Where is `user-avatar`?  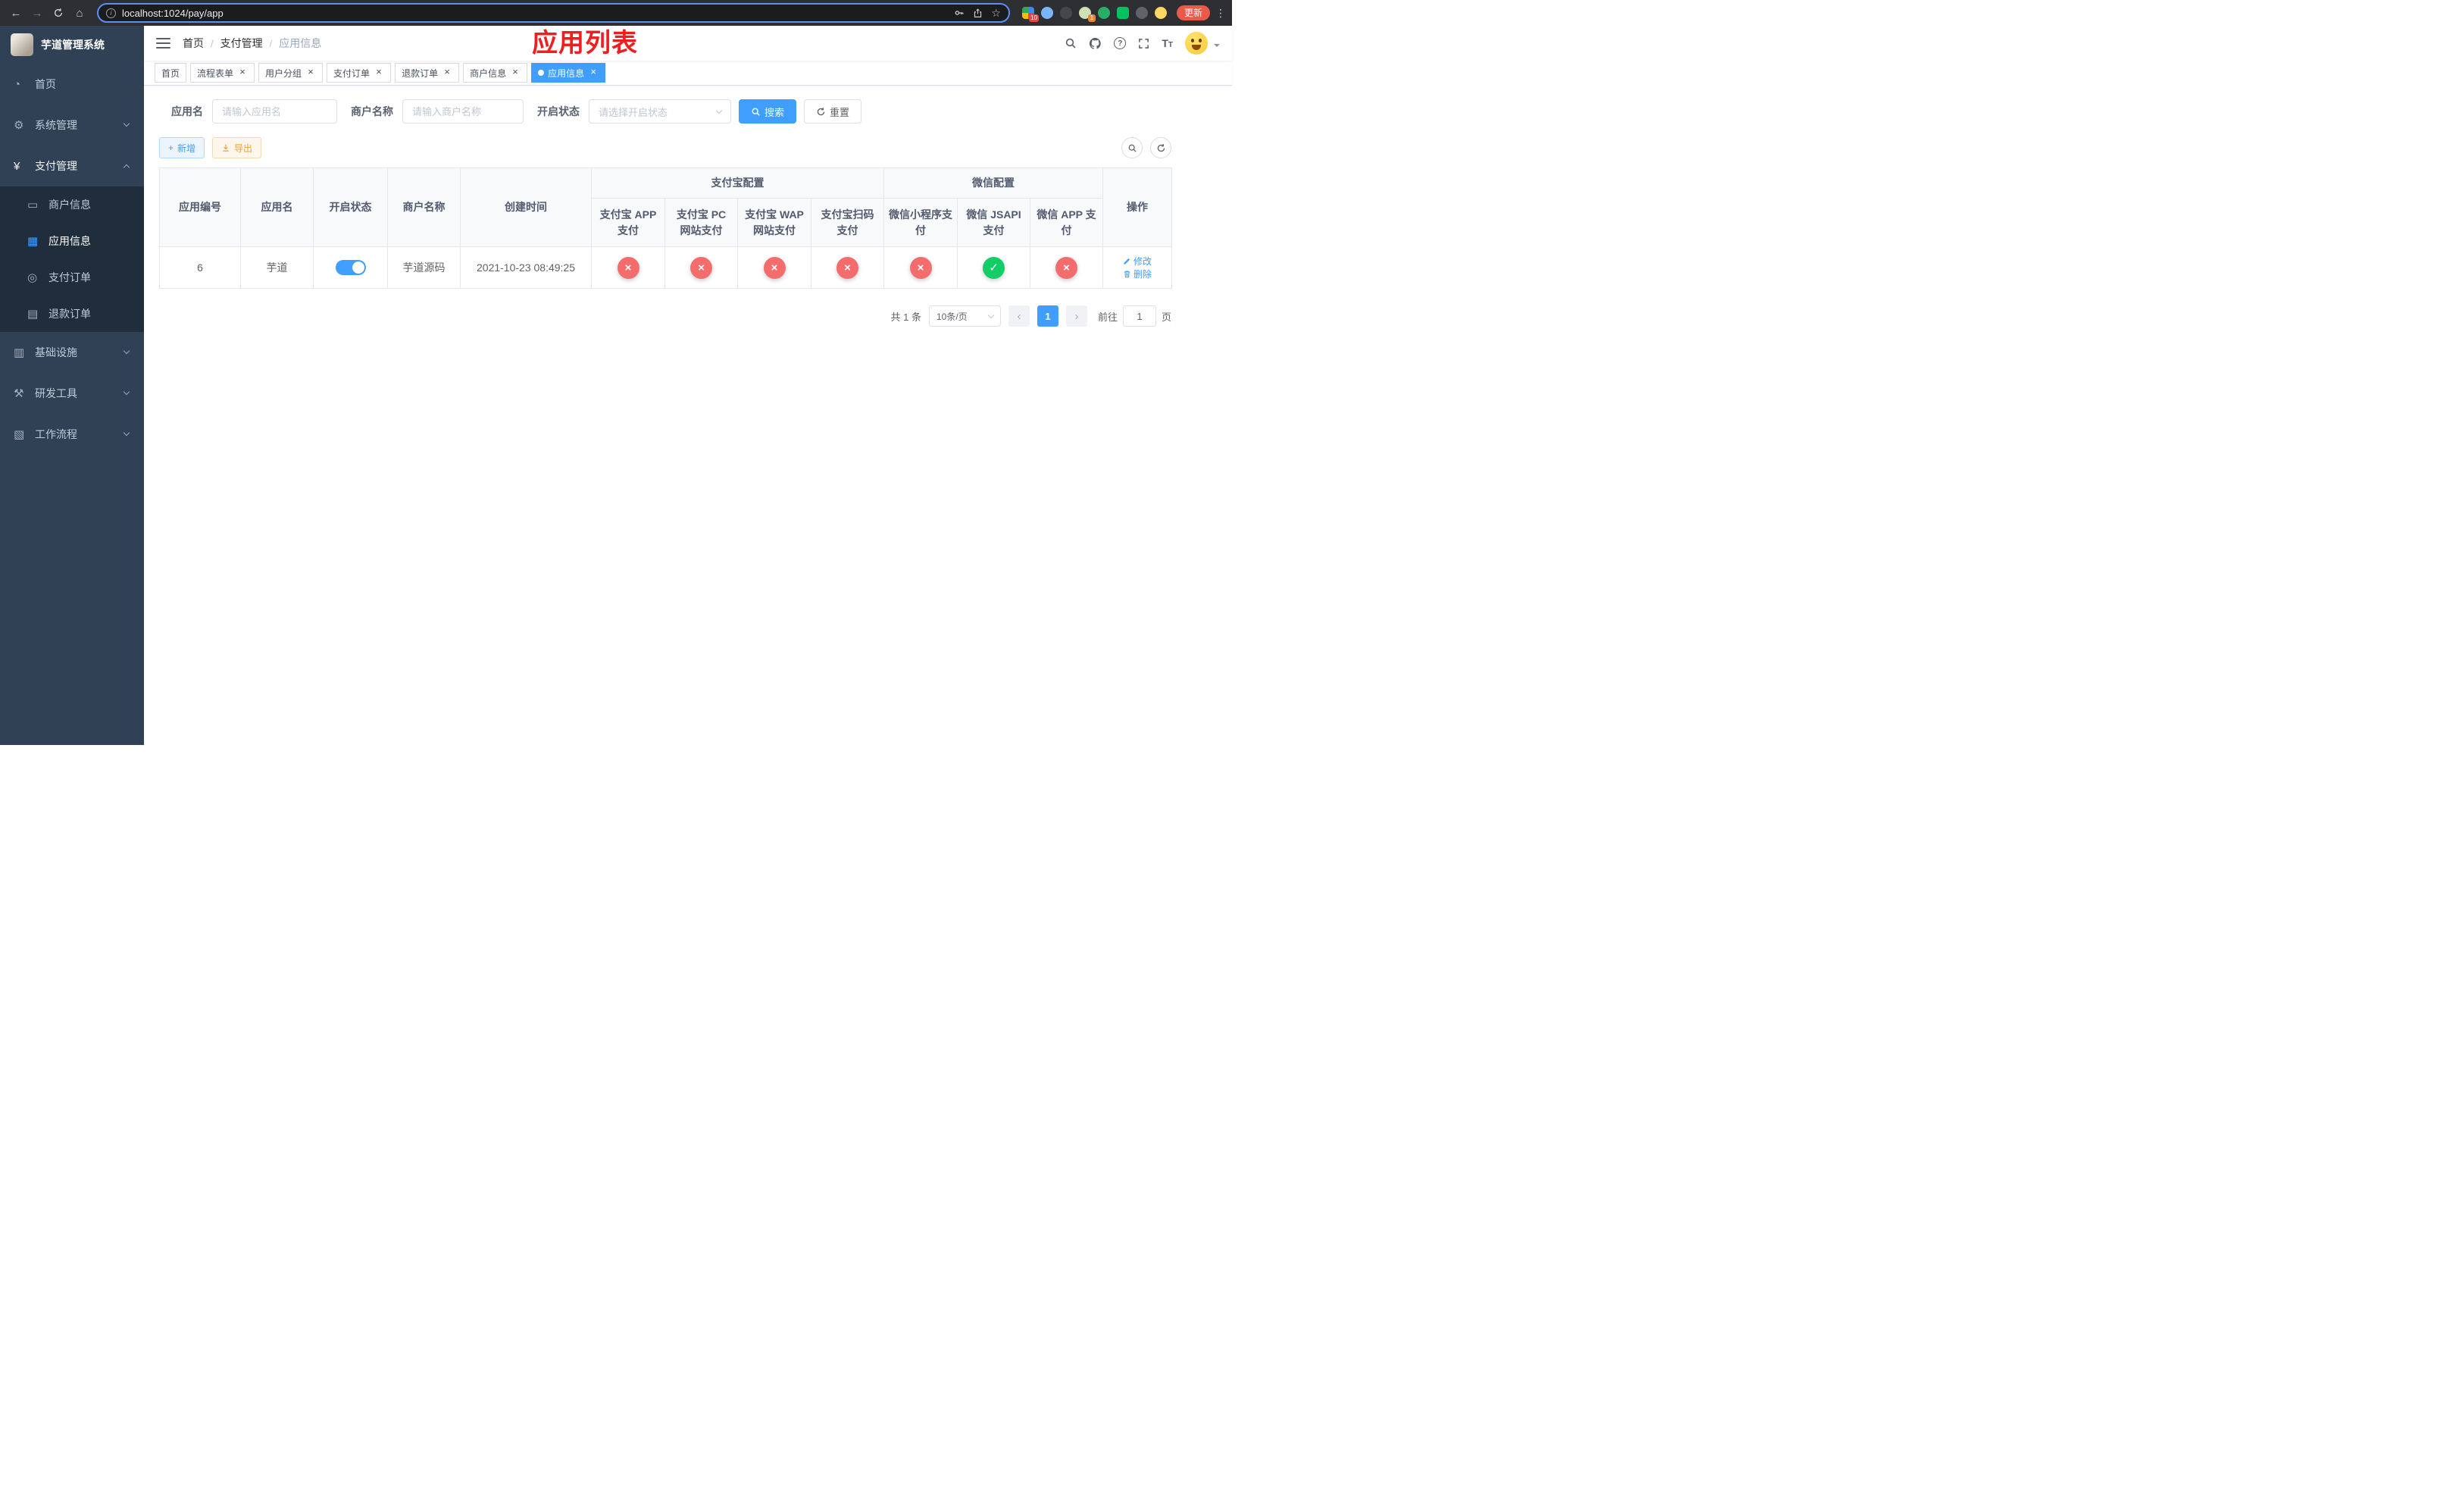
user-avatar is located at coordinates (1196, 44).